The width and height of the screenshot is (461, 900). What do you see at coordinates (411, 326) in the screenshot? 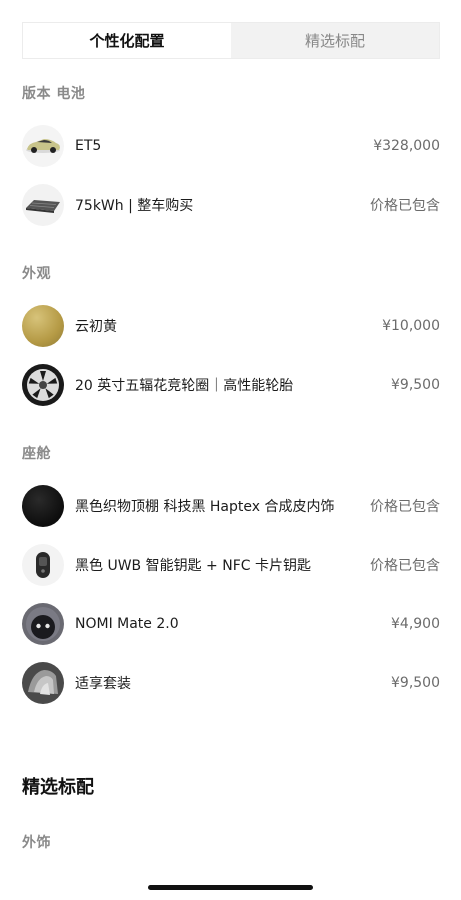
I see `item-price: ¥10,000` at bounding box center [411, 326].